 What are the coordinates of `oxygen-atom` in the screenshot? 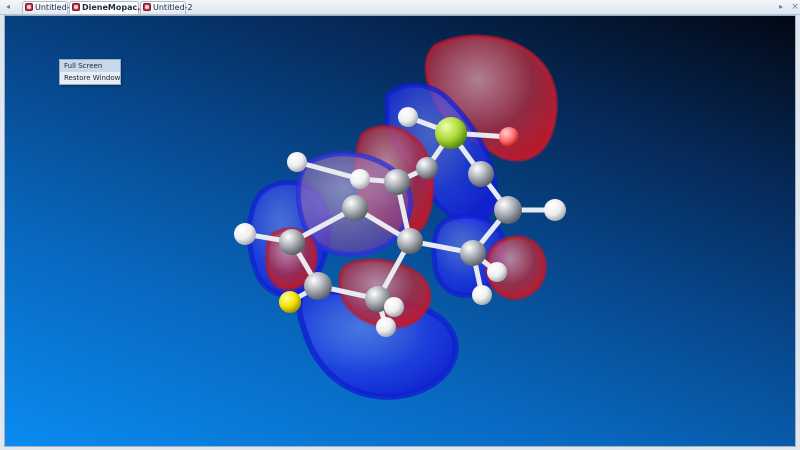 It's located at (509, 137).